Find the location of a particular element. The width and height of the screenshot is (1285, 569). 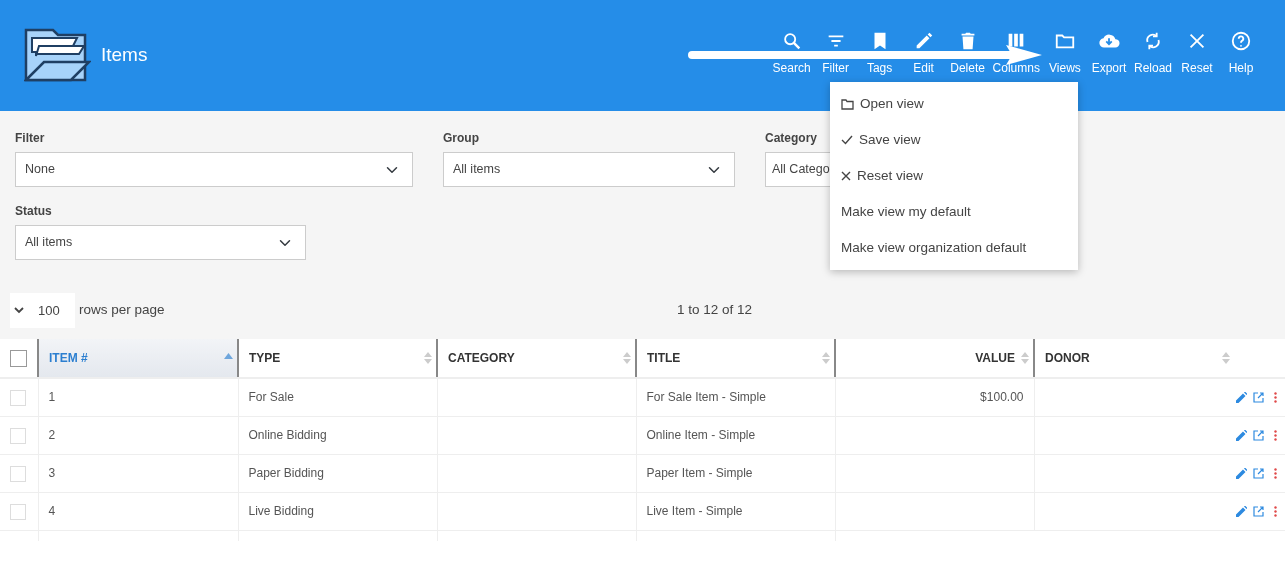

table-cell: Live Bidding is located at coordinates (281, 511).